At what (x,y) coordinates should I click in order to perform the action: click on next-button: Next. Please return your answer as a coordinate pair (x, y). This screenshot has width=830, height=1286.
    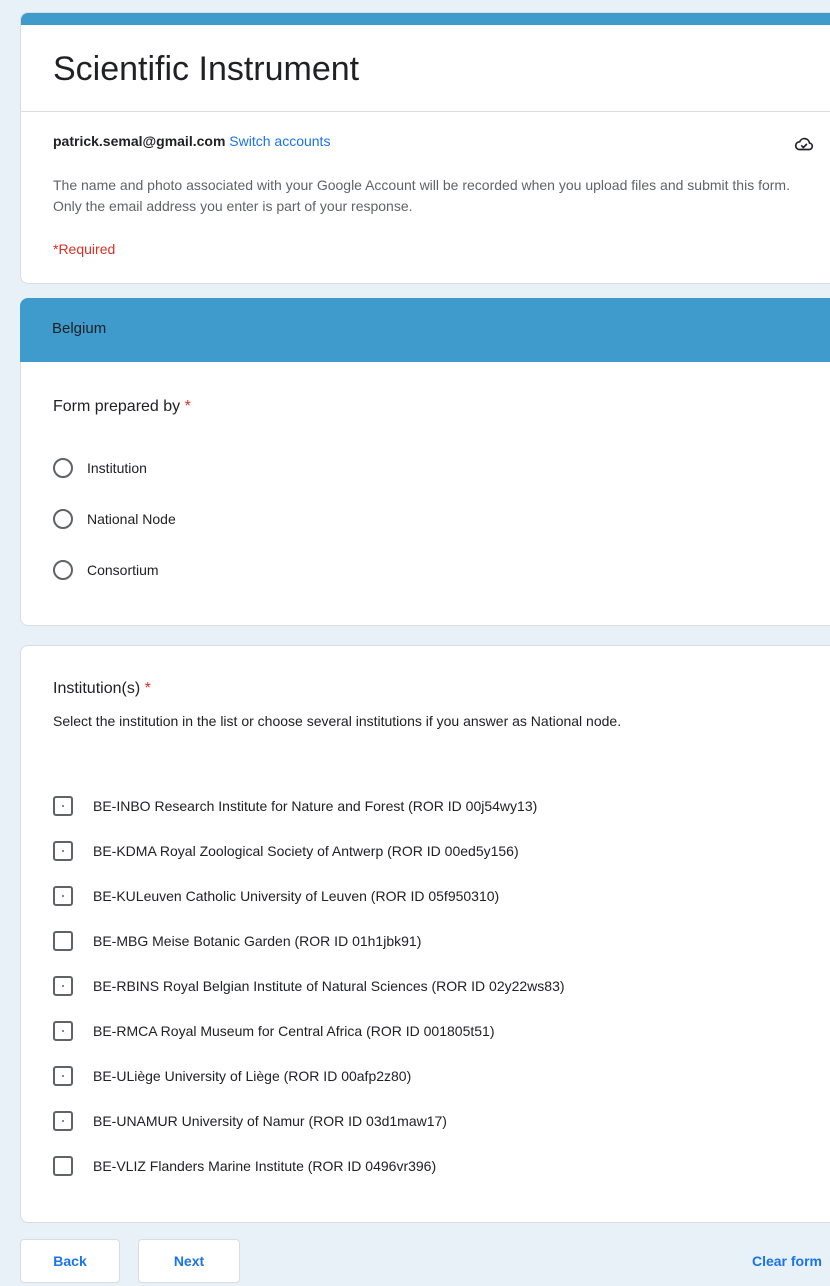
    Looking at the image, I should click on (189, 1261).